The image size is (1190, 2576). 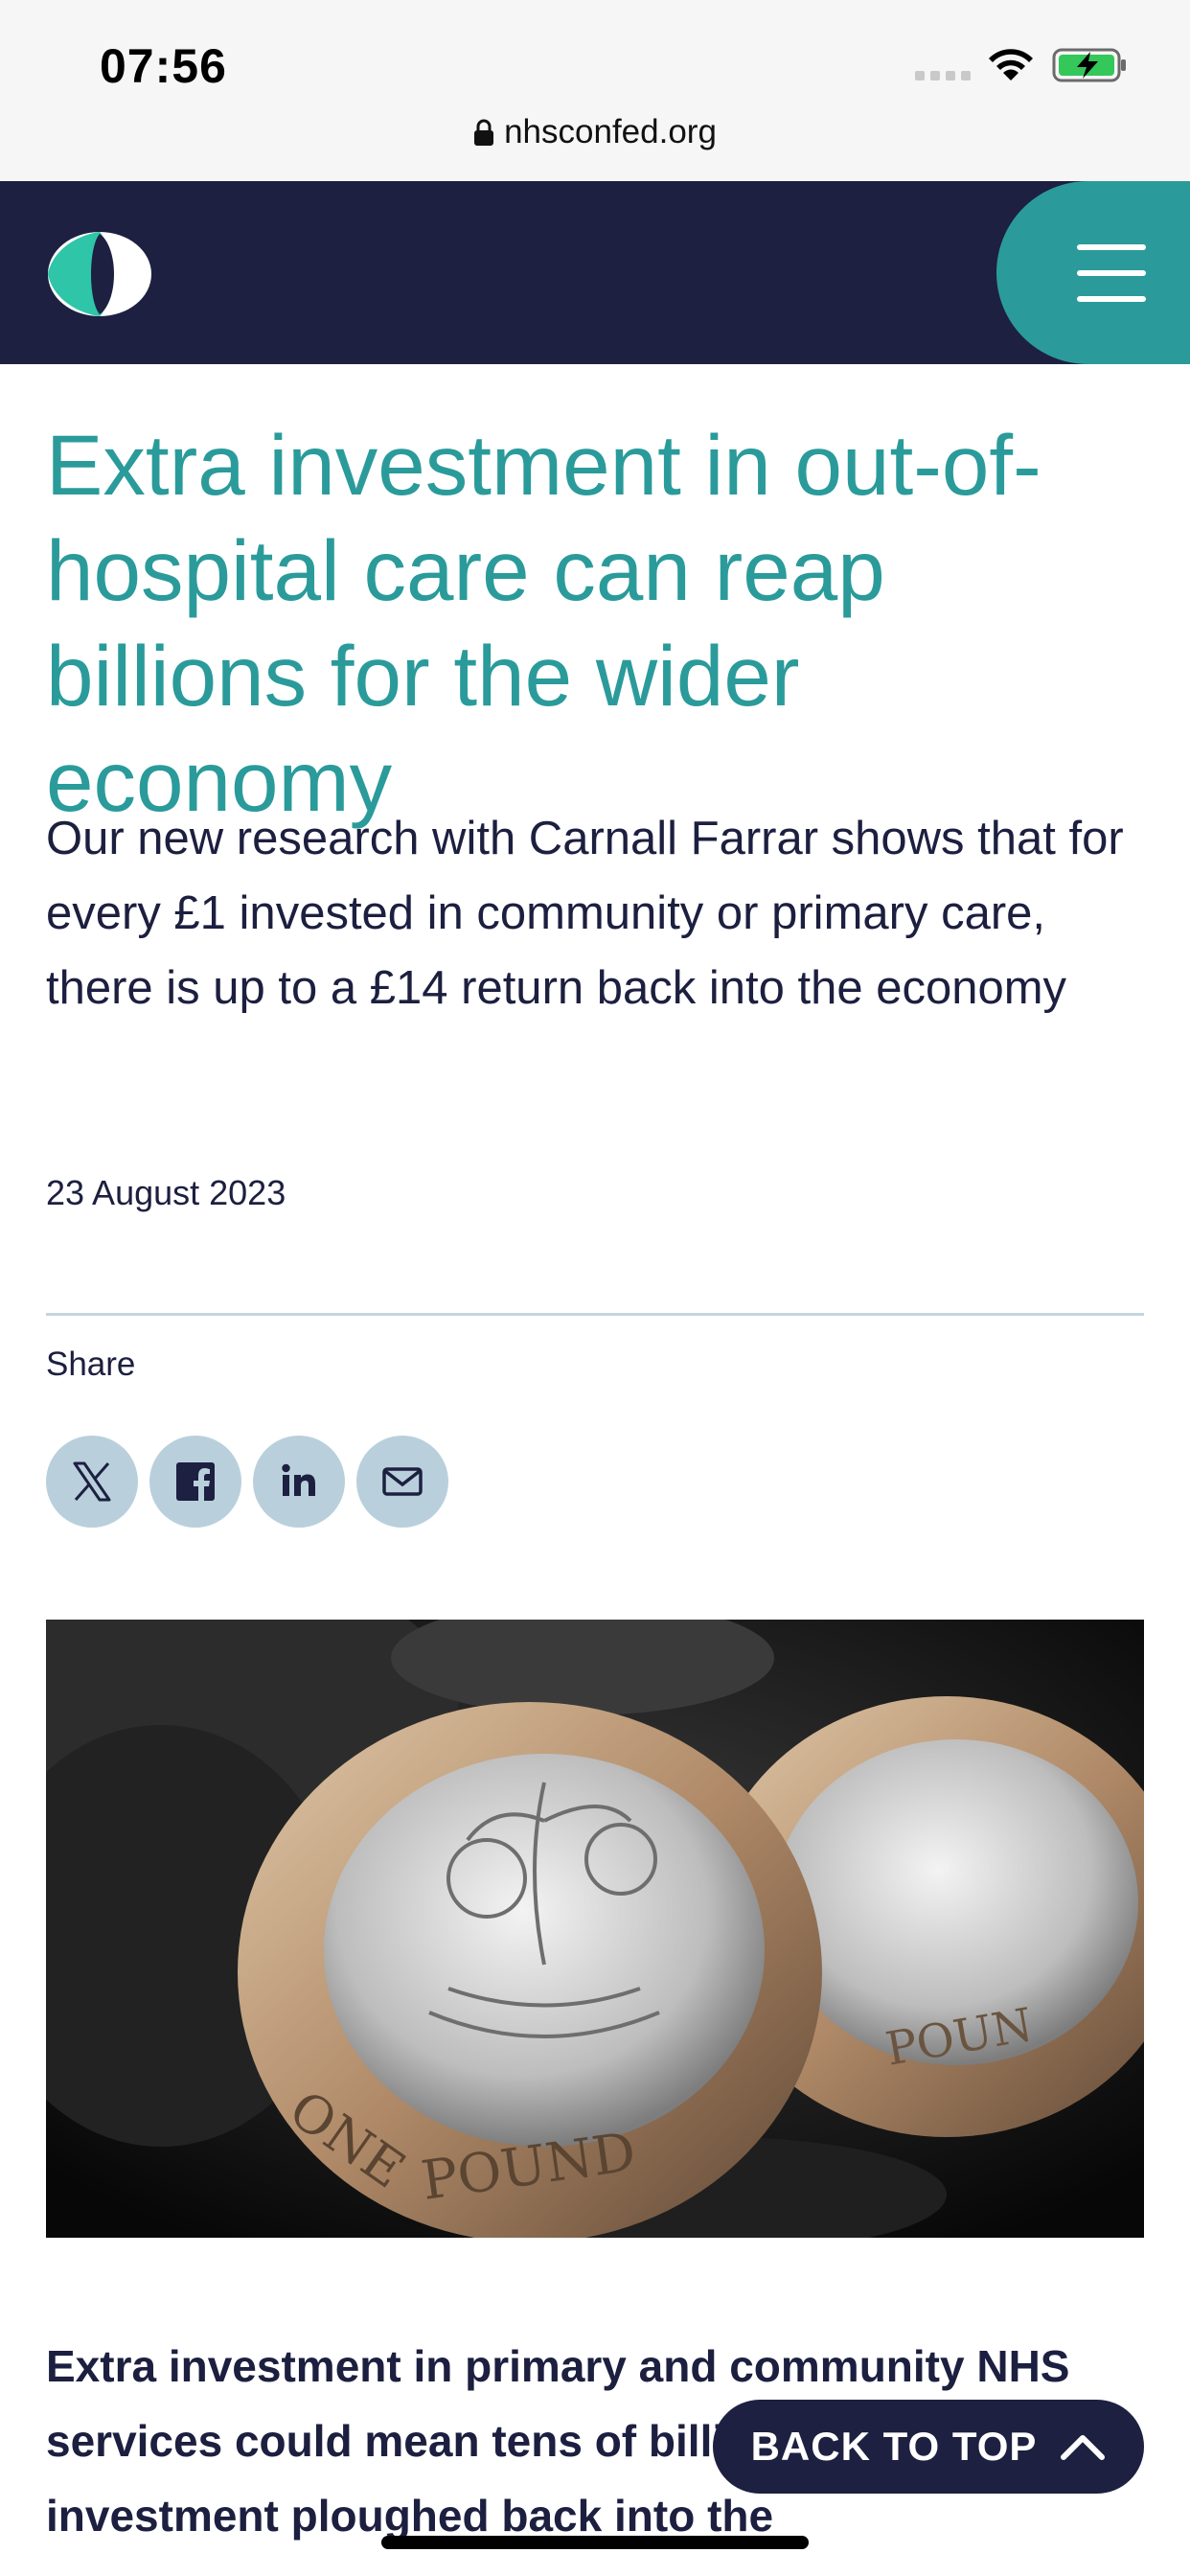 What do you see at coordinates (484, 132) in the screenshot?
I see `lock-icon` at bounding box center [484, 132].